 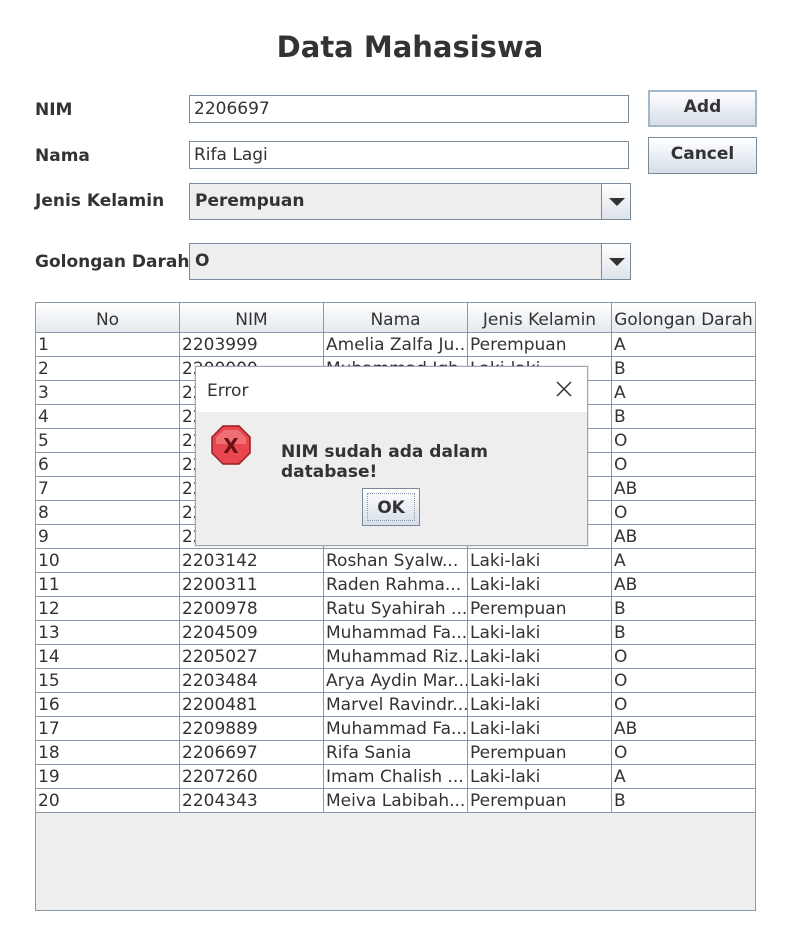 What do you see at coordinates (252, 656) in the screenshot?
I see `cell-nim: 2205027` at bounding box center [252, 656].